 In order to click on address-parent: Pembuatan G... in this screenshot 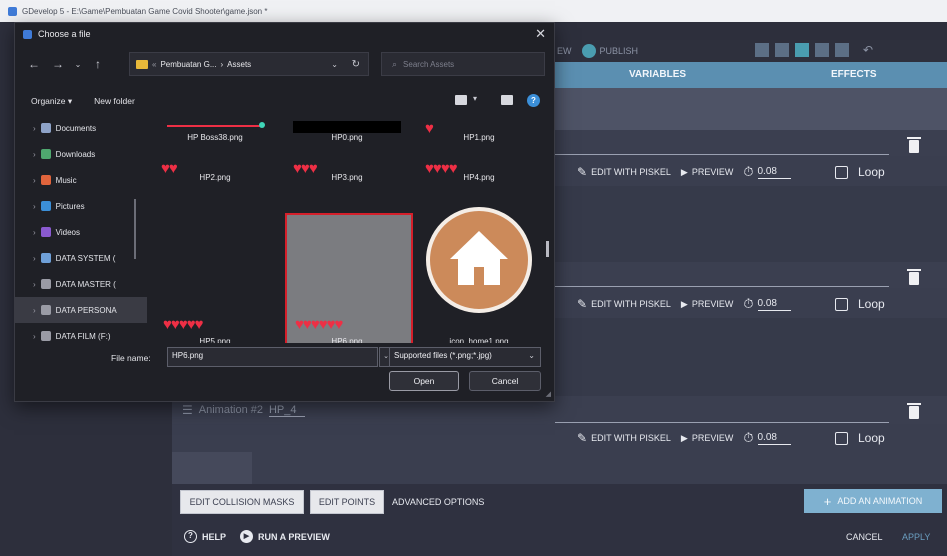, I will do `click(188, 64)`.